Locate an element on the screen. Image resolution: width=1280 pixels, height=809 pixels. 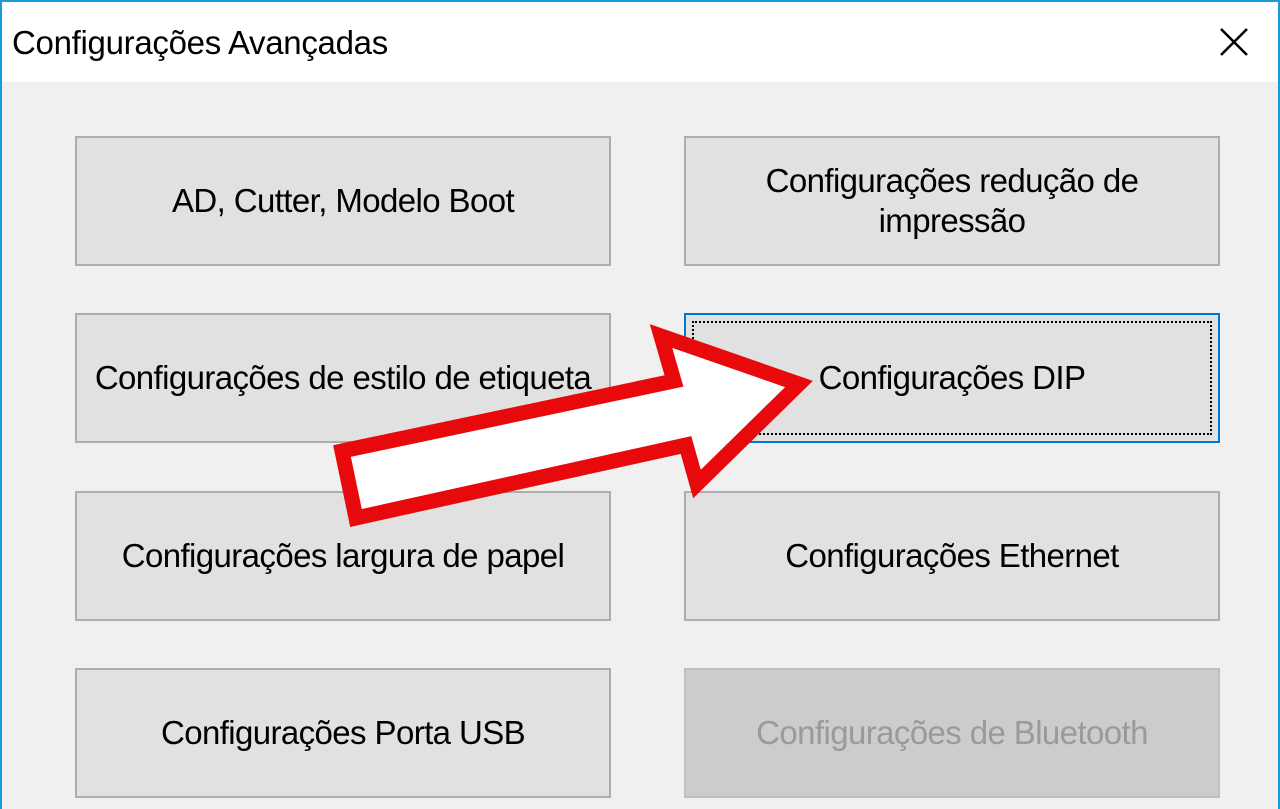
close-button is located at coordinates (1234, 42).